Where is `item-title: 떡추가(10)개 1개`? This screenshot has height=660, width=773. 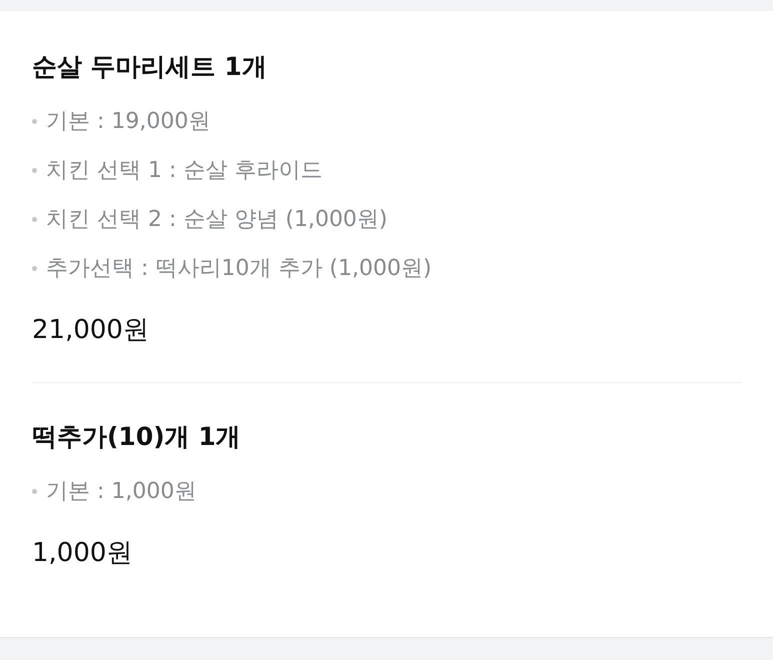
item-title: 떡추가(10)개 1개 is located at coordinates (137, 437).